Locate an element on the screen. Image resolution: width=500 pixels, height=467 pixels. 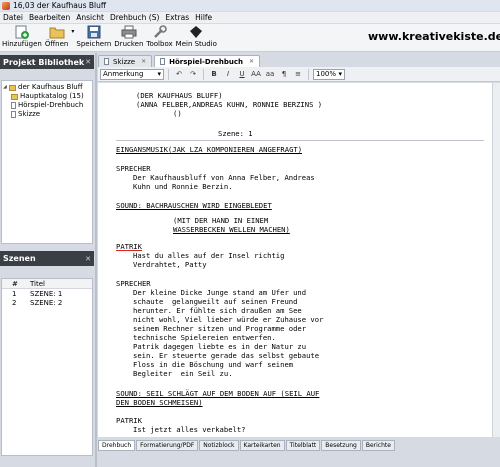
underline-button: U is located at coordinates (242, 74).